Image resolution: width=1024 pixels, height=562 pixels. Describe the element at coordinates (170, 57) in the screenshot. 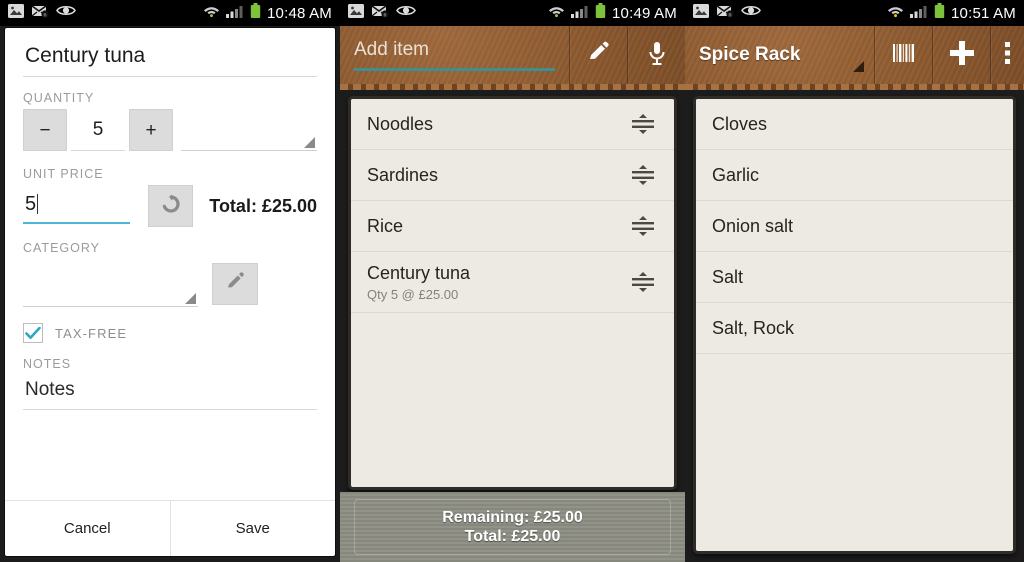

I see `item-name-input: Century tuna` at that location.